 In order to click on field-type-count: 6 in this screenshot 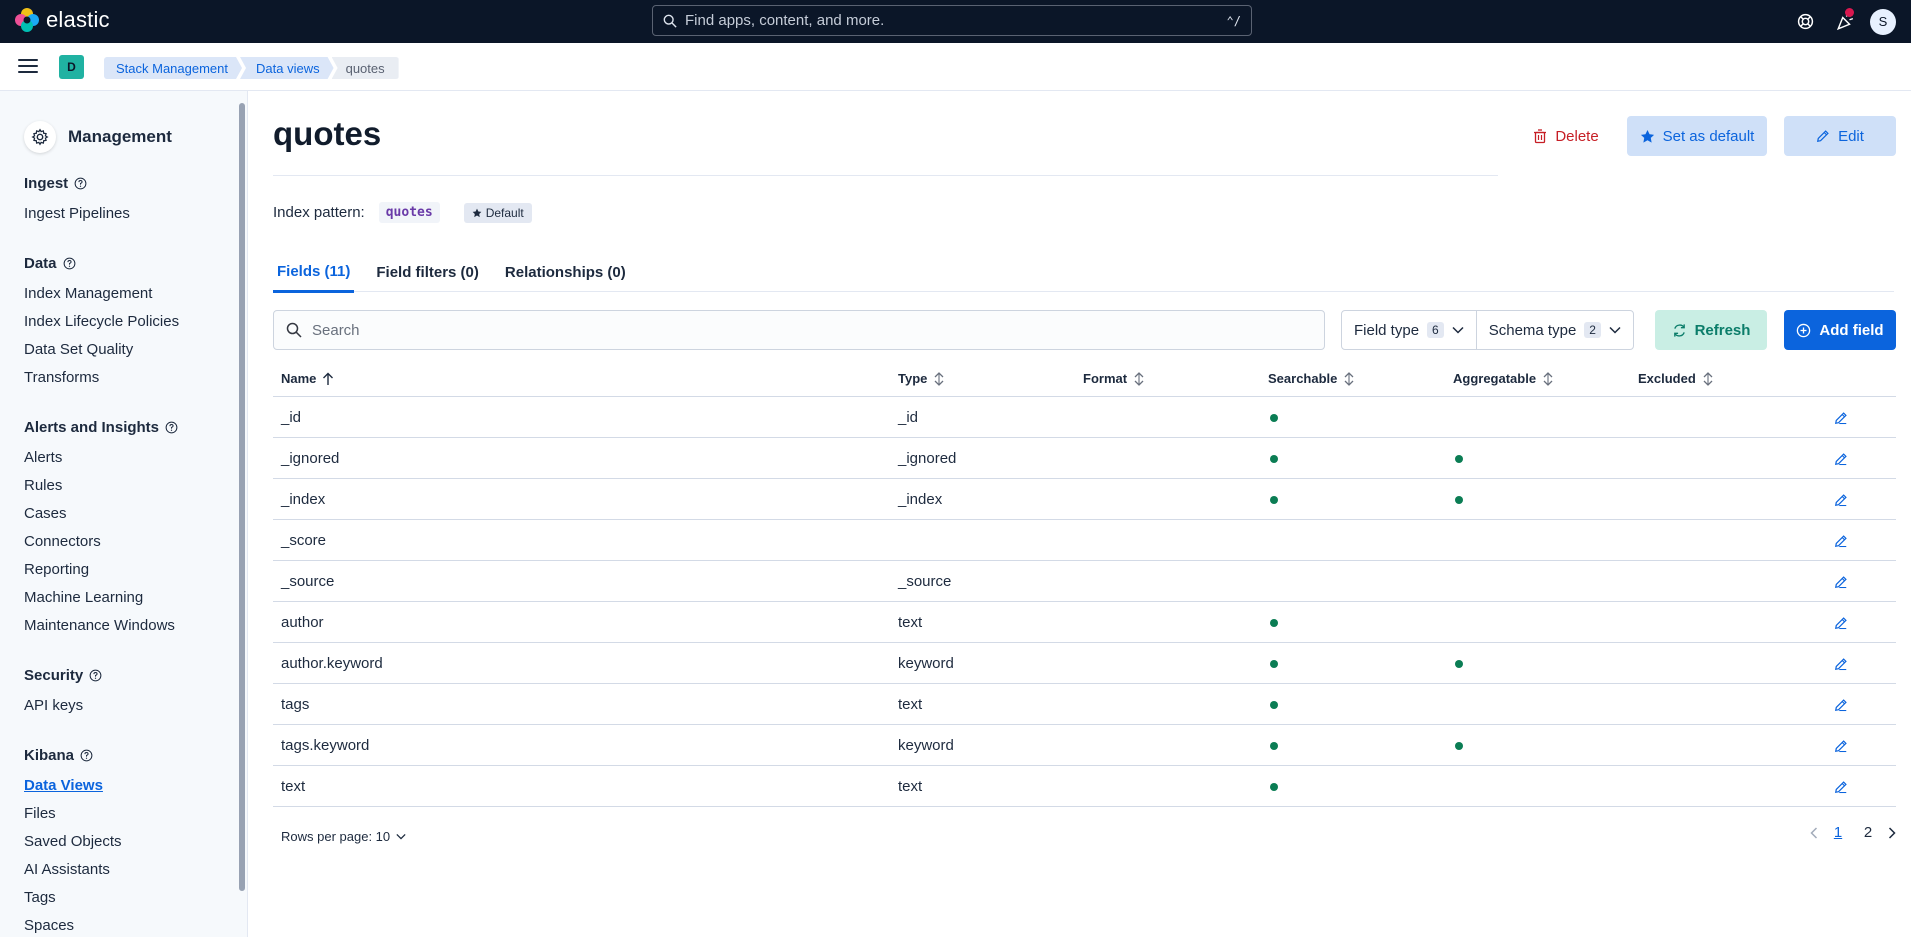, I will do `click(1435, 330)`.